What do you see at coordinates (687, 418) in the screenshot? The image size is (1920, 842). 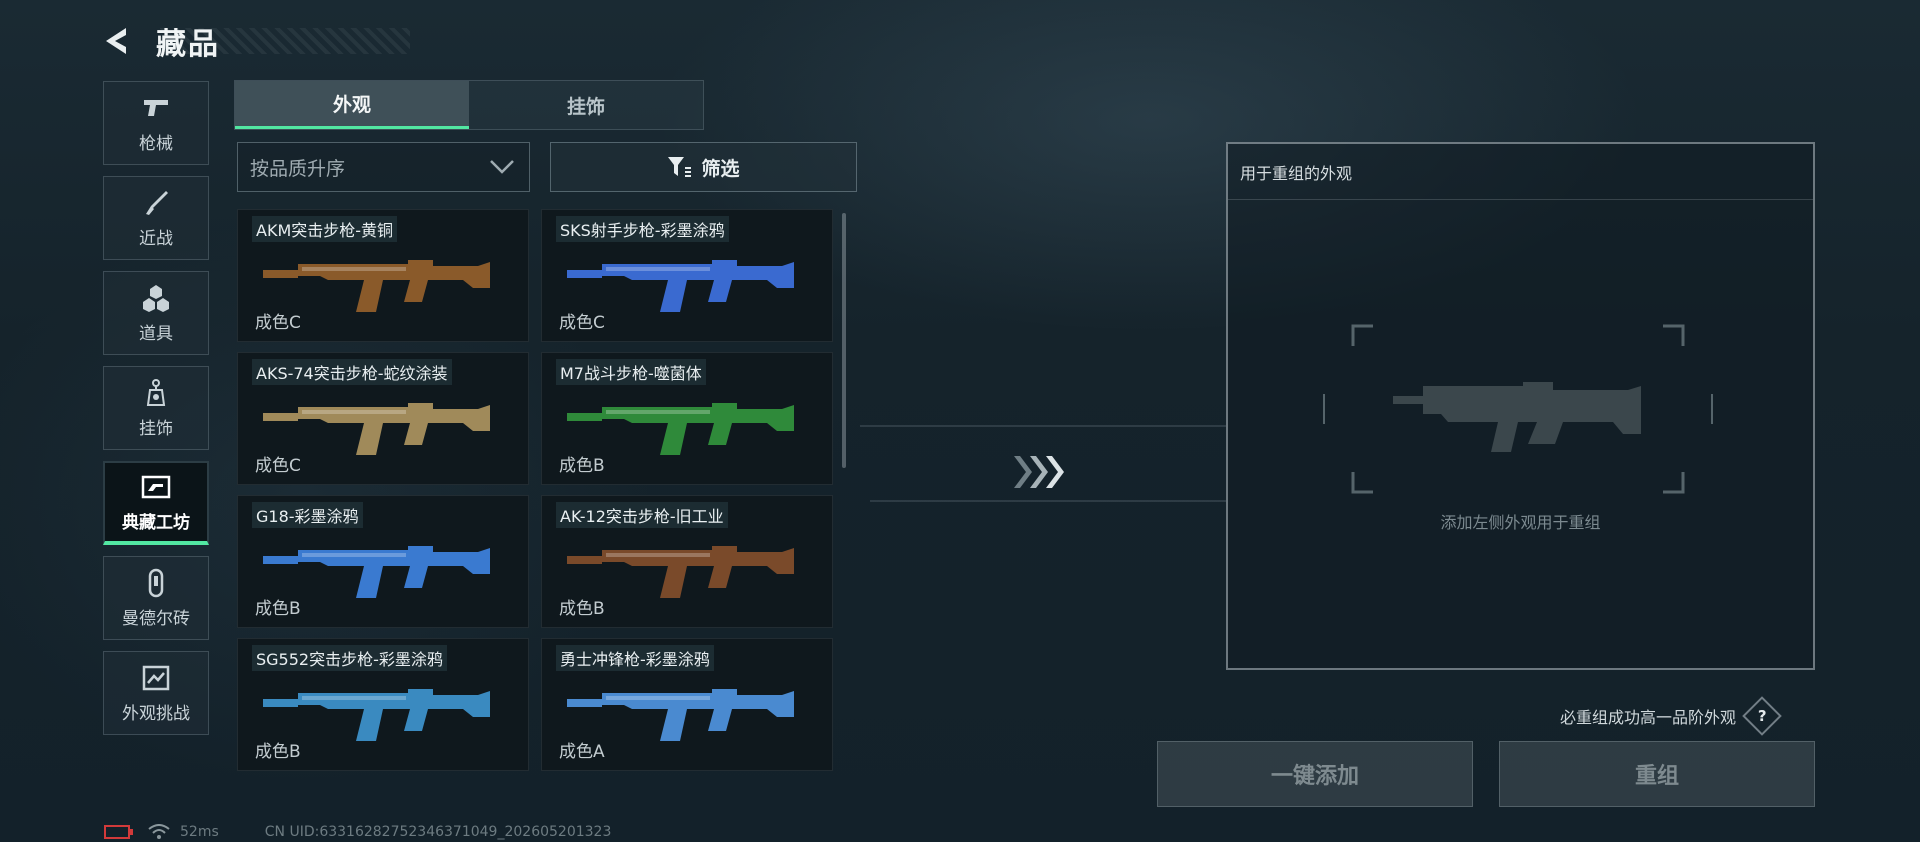 I see `skin-card: M7战斗步枪-噬菌体成色B` at bounding box center [687, 418].